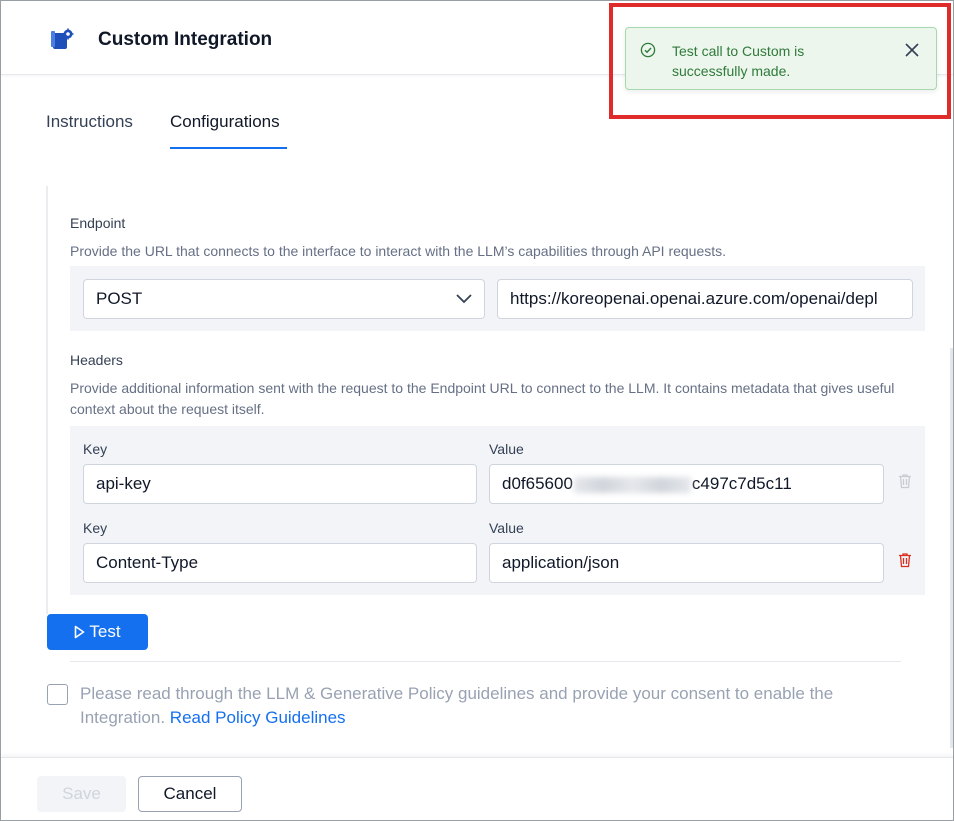 The width and height of the screenshot is (954, 821). I want to click on api-key-visible-suffix: c497c7d5c11, so click(741, 483).